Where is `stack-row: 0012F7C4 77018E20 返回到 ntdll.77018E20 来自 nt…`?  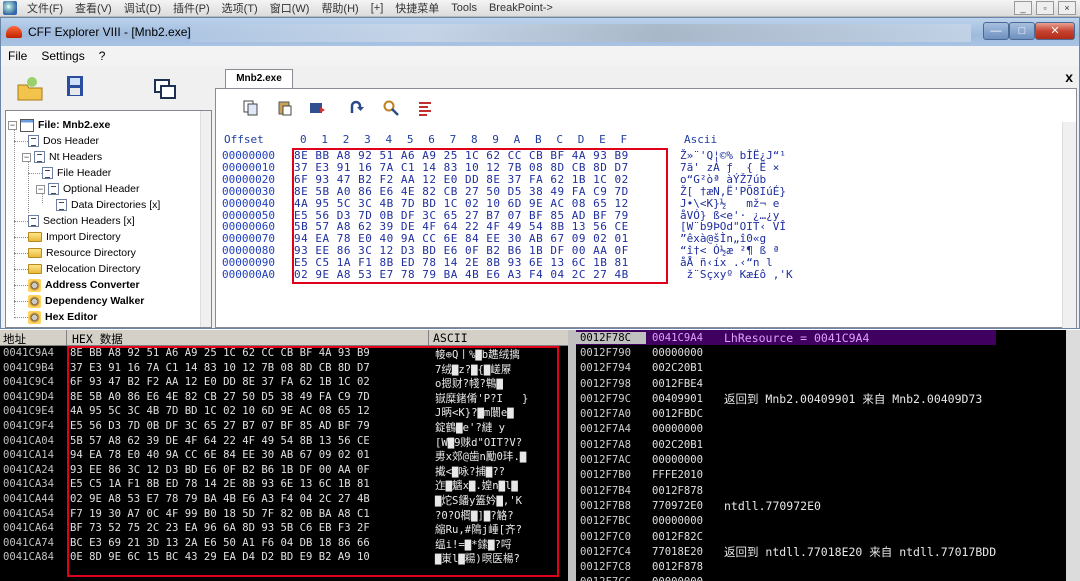
stack-row: 0012F7C4 77018E20 返回到 ntdll.77018E20 来自 nt… is located at coordinates (786, 551).